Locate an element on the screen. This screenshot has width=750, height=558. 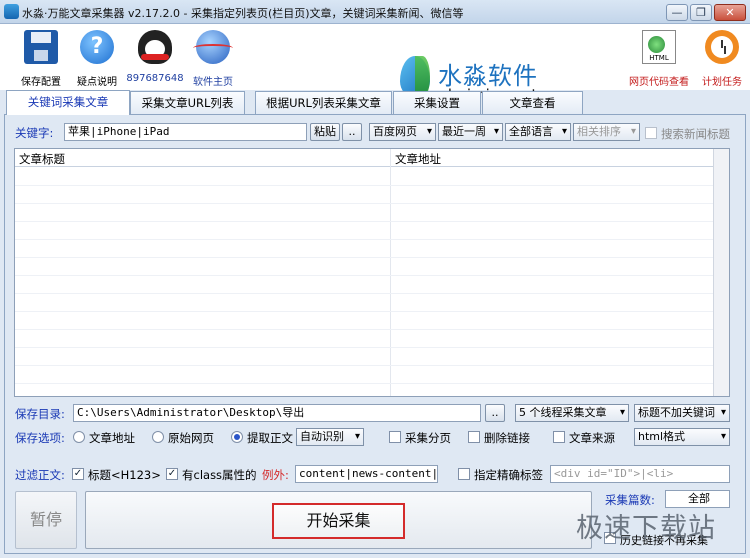
browse-button: .. is located at coordinates (495, 413).